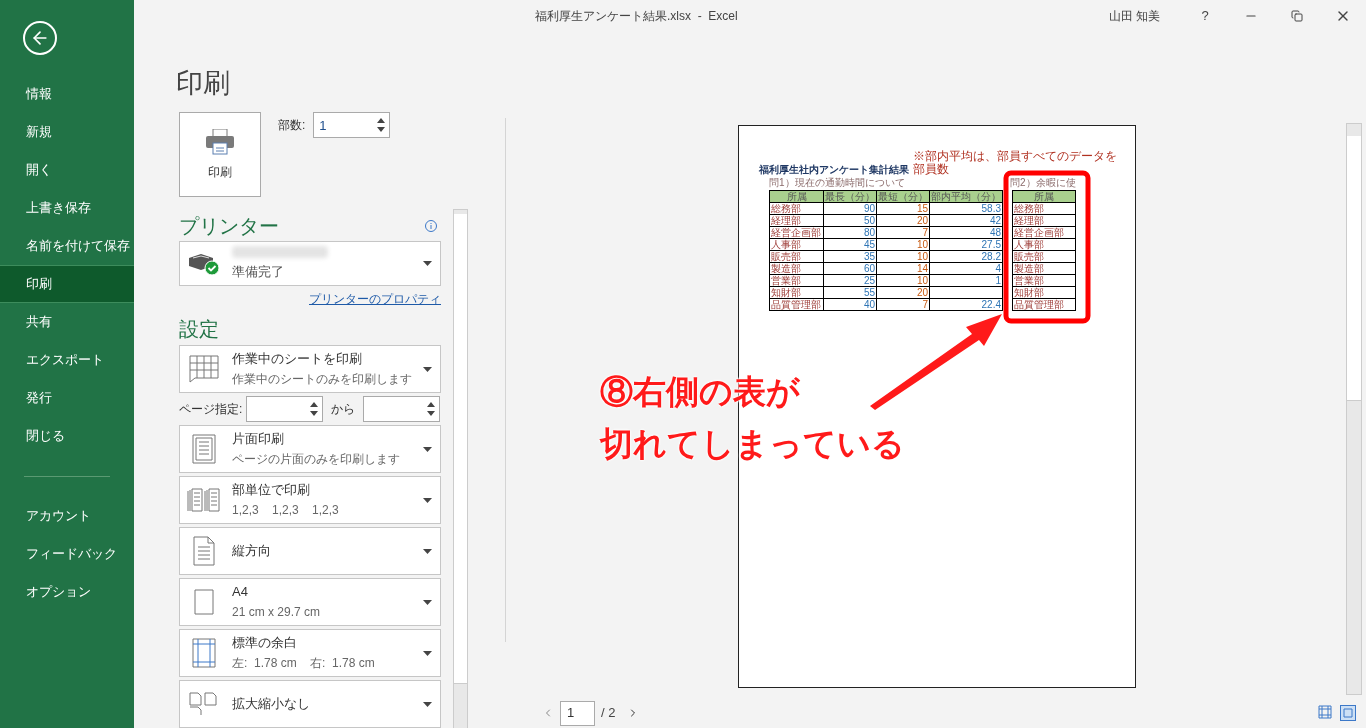 This screenshot has width=1366, height=728. What do you see at coordinates (265, 643) in the screenshot?
I see `setting-title: 標準の余白` at bounding box center [265, 643].